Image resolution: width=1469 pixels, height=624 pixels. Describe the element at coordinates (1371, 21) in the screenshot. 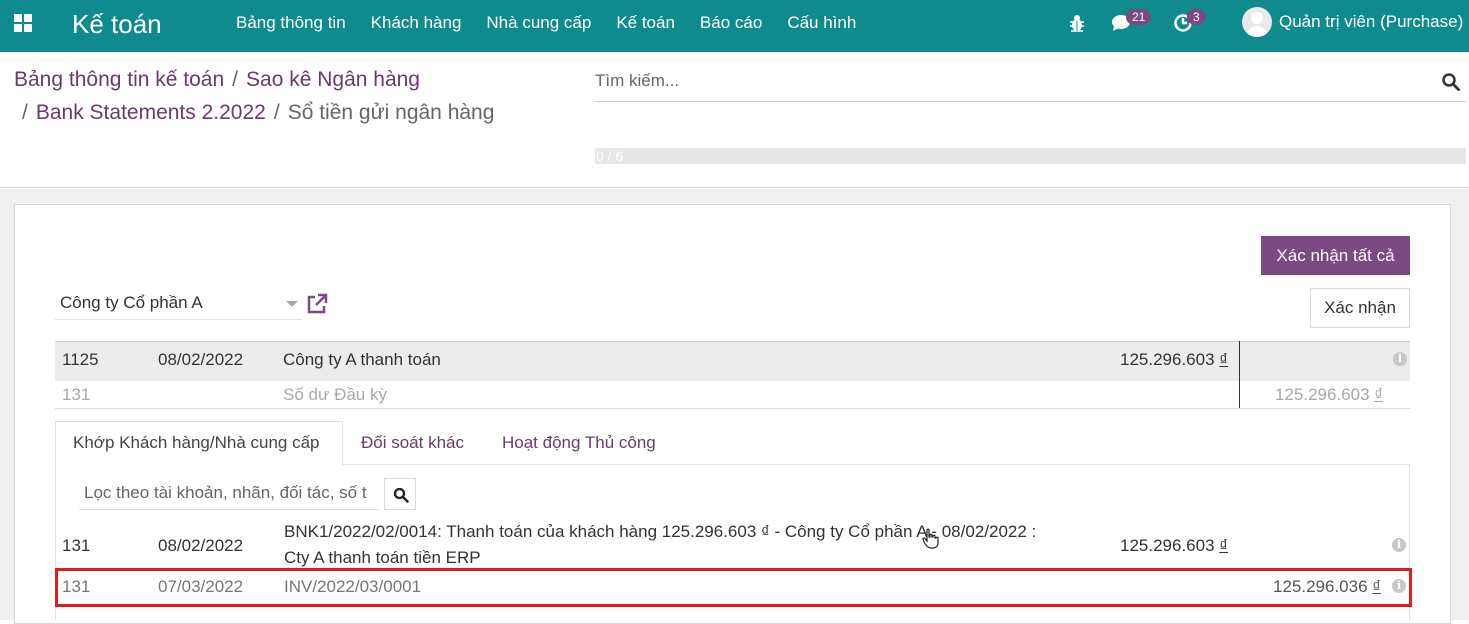

I see `user-name: Quản trị viên (Purchase)` at that location.